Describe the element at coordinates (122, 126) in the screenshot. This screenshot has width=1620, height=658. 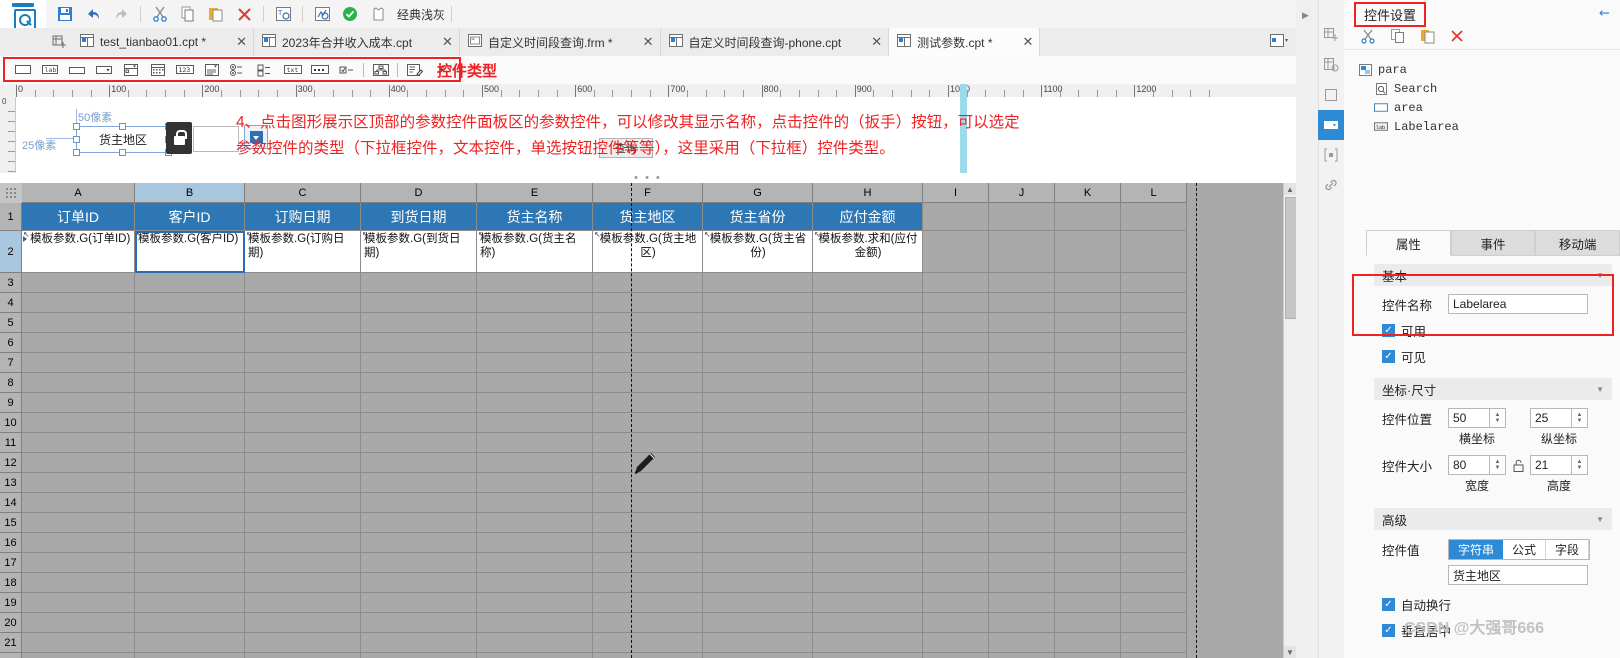
I see `resize-handle-n` at that location.